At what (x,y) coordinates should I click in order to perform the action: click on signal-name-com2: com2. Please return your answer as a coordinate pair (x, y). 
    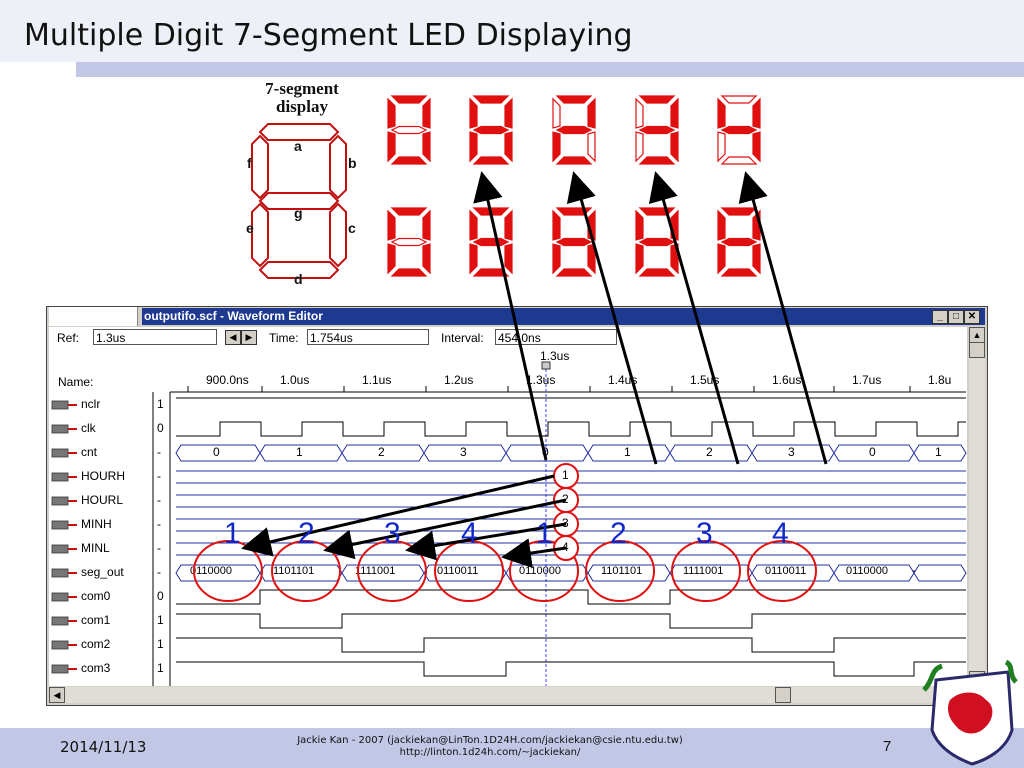
    Looking at the image, I should click on (96, 644).